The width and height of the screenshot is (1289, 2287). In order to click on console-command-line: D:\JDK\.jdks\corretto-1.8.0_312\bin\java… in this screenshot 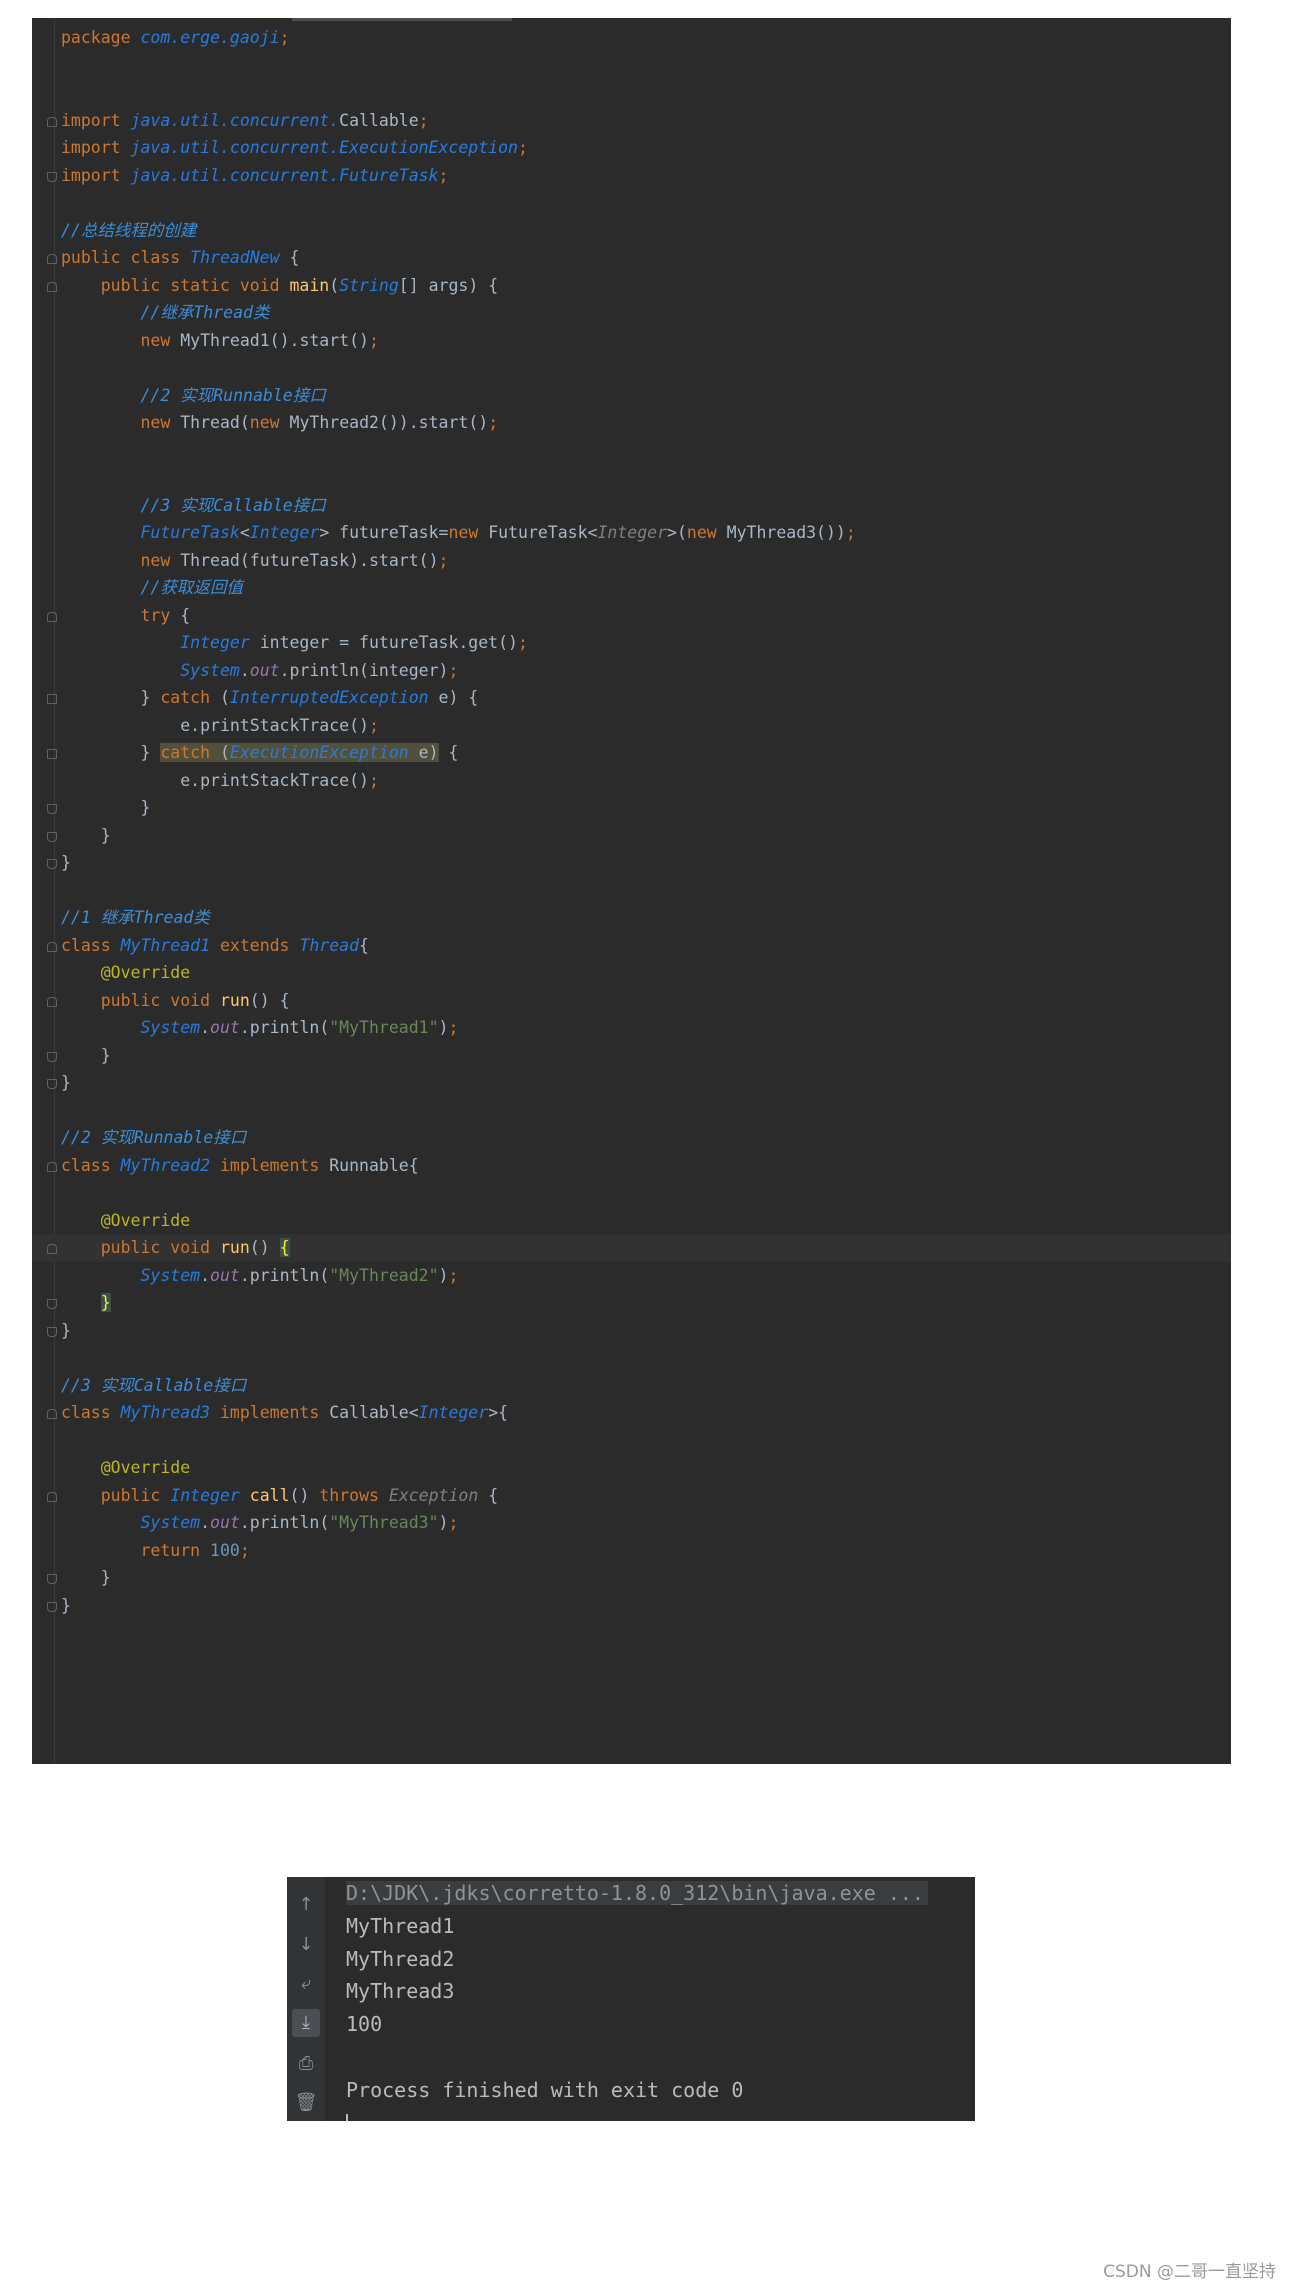, I will do `click(660, 1893)`.